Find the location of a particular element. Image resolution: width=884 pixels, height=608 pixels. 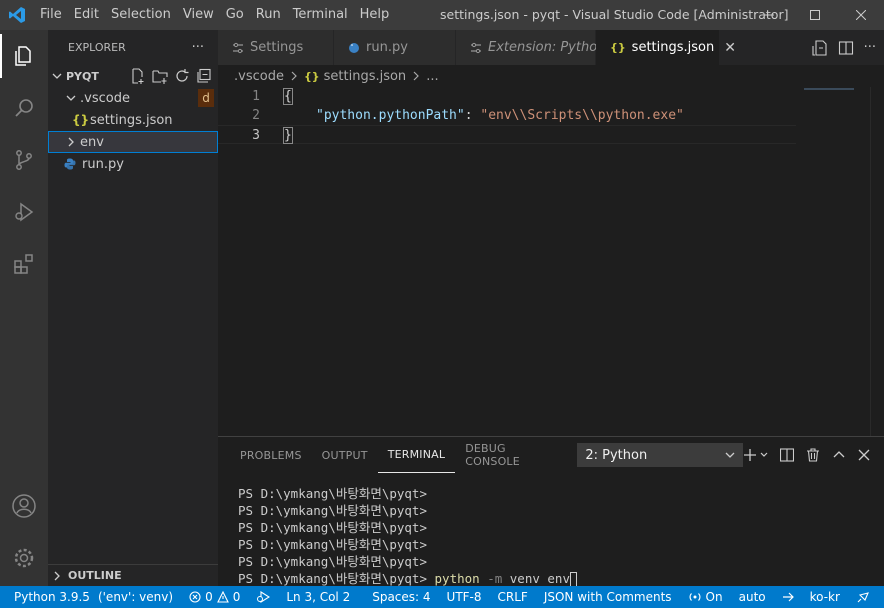

activity-bar is located at coordinates (24, 308).